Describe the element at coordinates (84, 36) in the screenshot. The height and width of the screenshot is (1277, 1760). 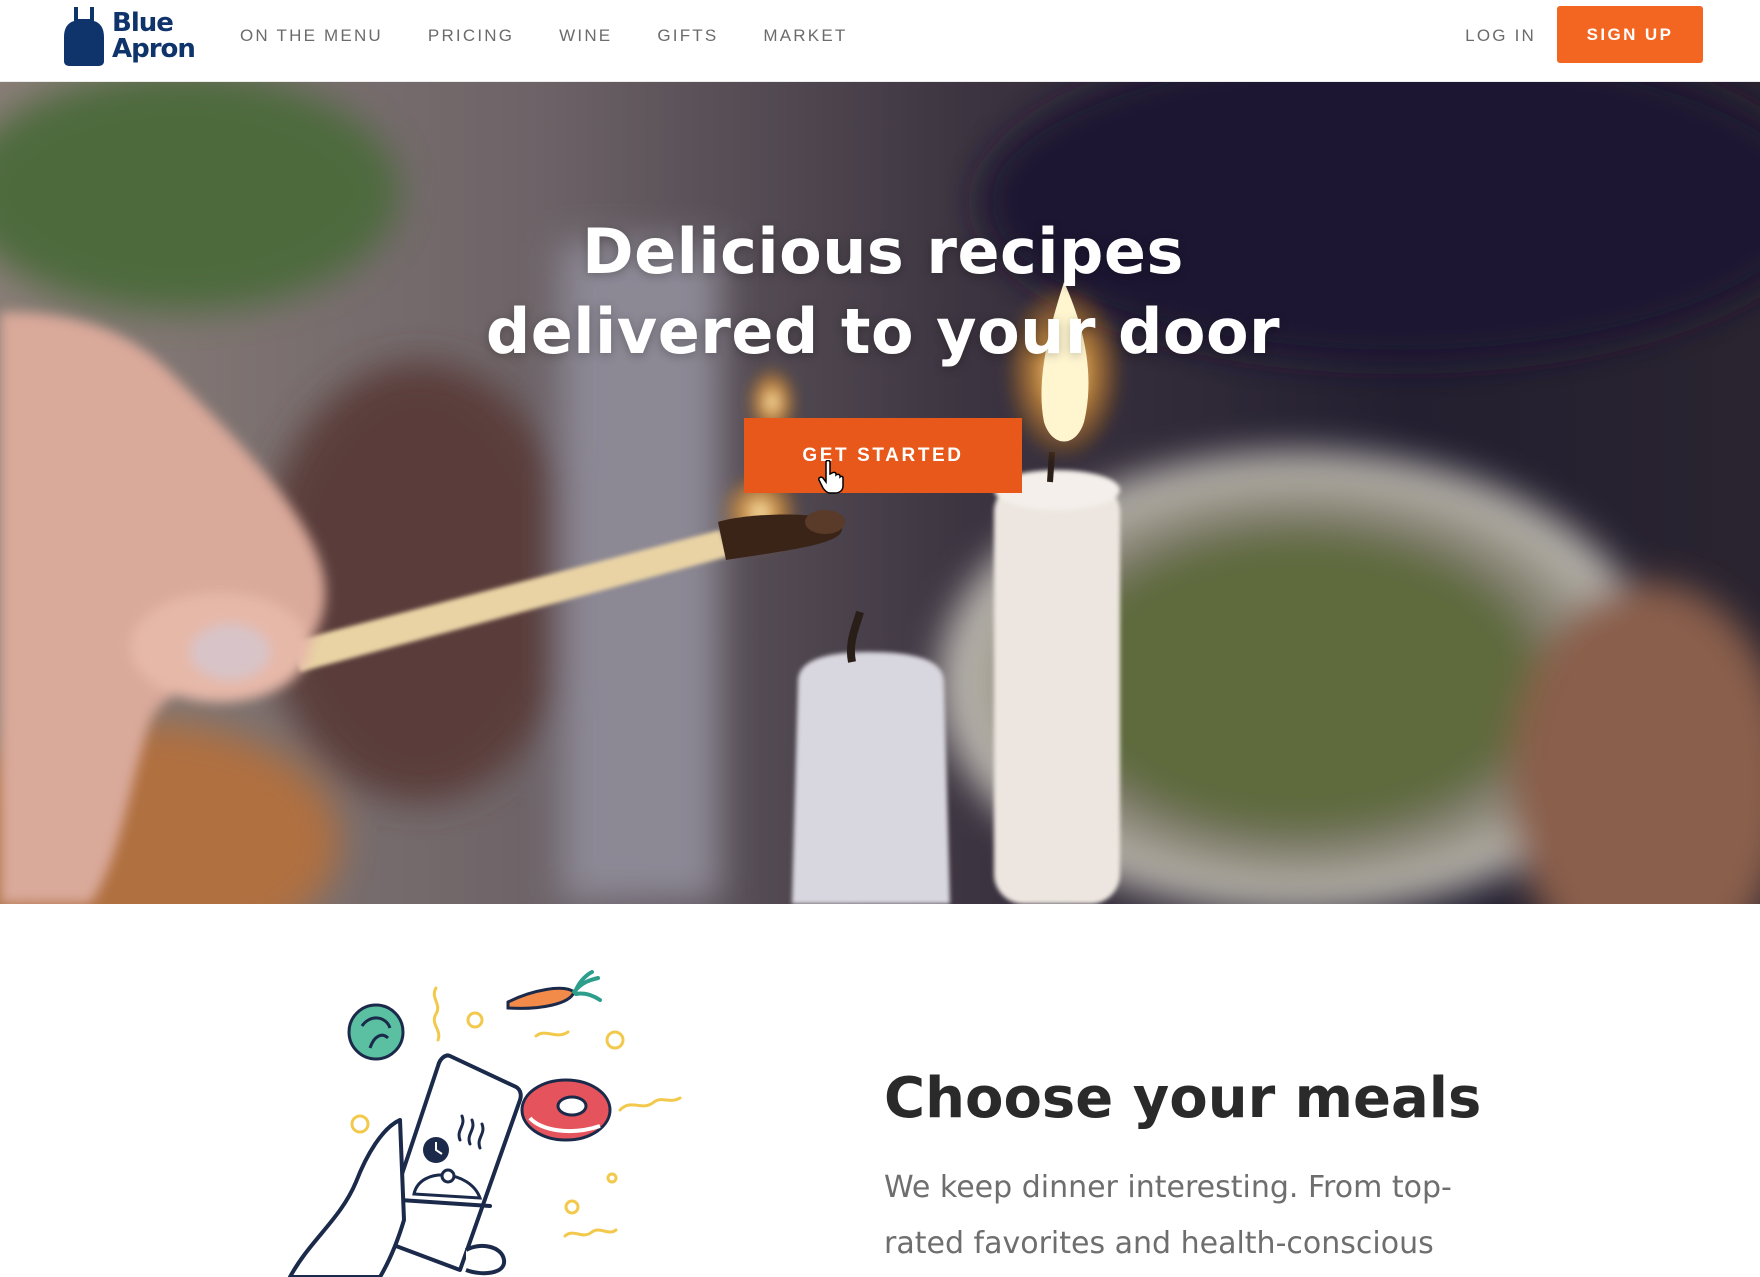
I see `apron-icon` at that location.